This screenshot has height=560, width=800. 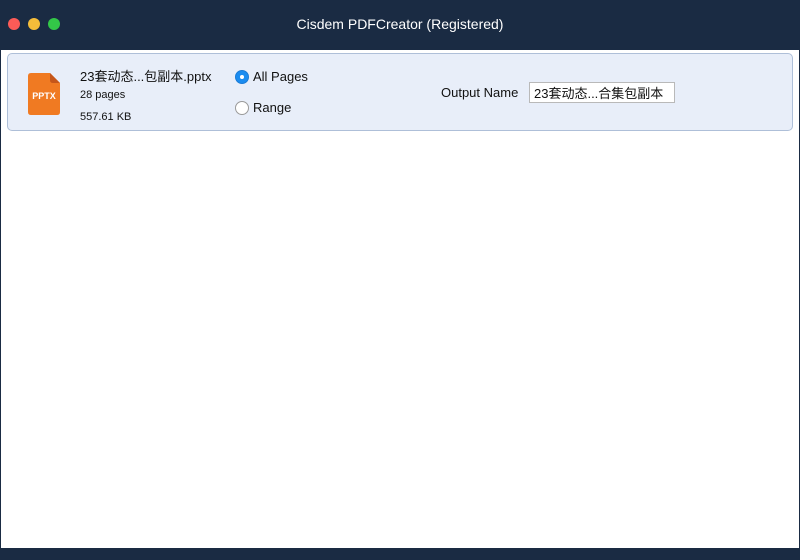 What do you see at coordinates (602, 92) in the screenshot?
I see `output-name-field` at bounding box center [602, 92].